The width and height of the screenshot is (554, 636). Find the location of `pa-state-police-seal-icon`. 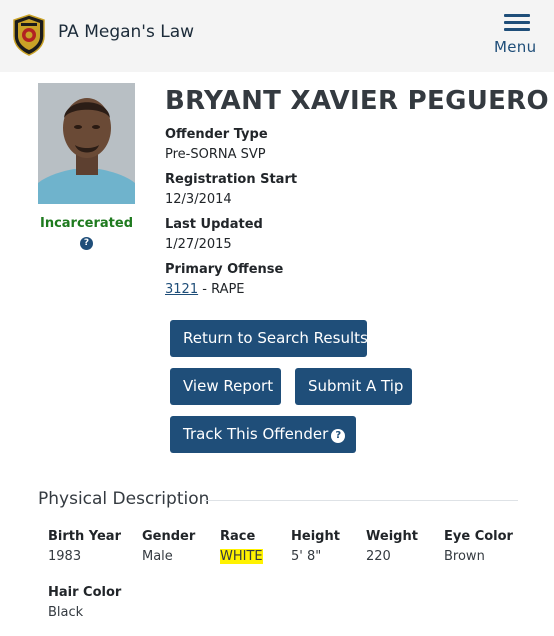

pa-state-police-seal-icon is located at coordinates (29, 35).